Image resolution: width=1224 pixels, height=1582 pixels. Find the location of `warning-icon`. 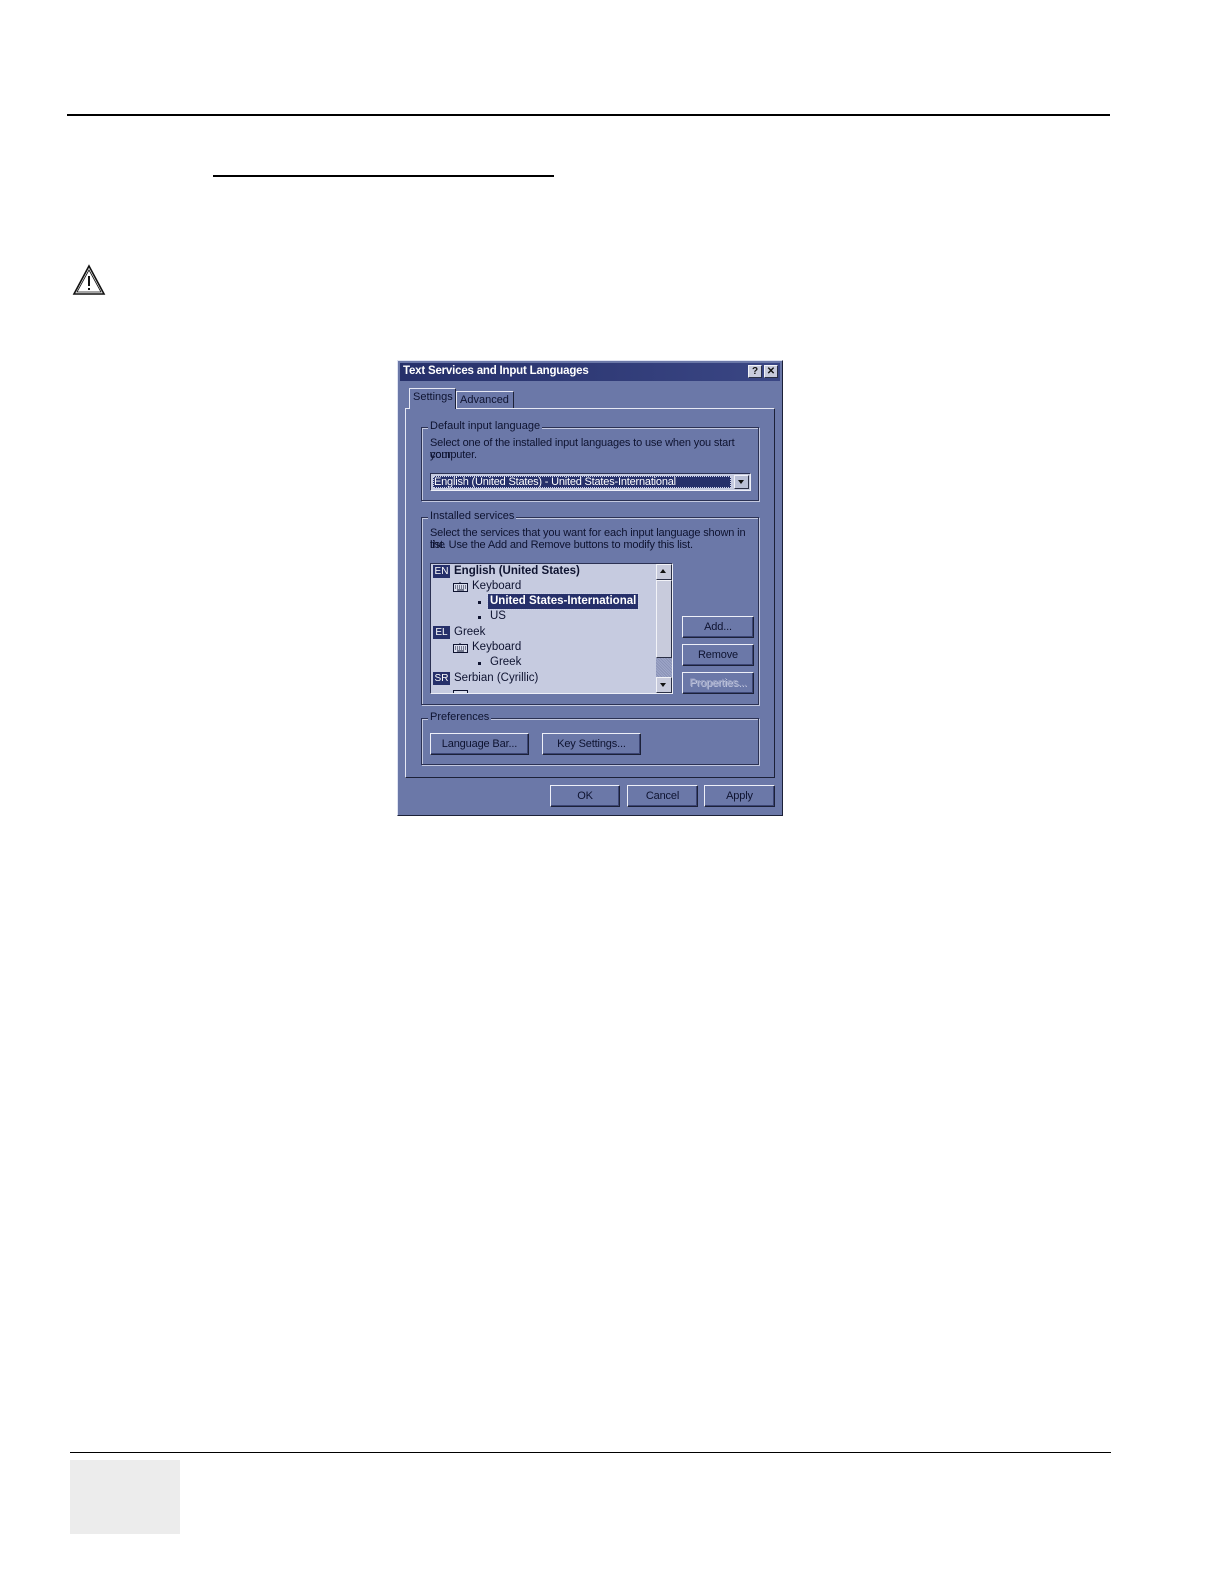

warning-icon is located at coordinates (89, 279).